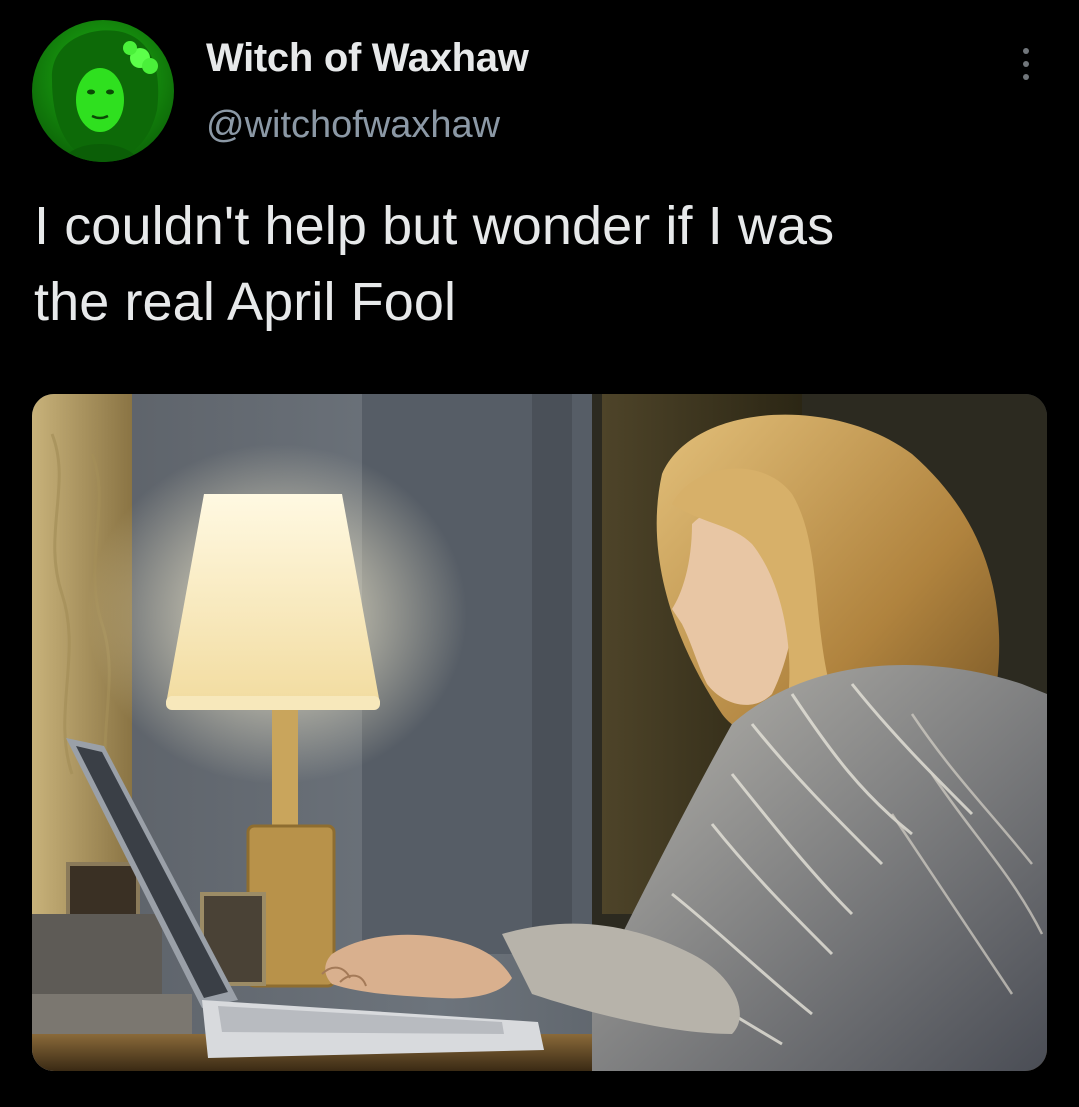 The height and width of the screenshot is (1107, 1079). I want to click on tweet-text-line: I couldn't help but wonder if I was, so click(434, 226).